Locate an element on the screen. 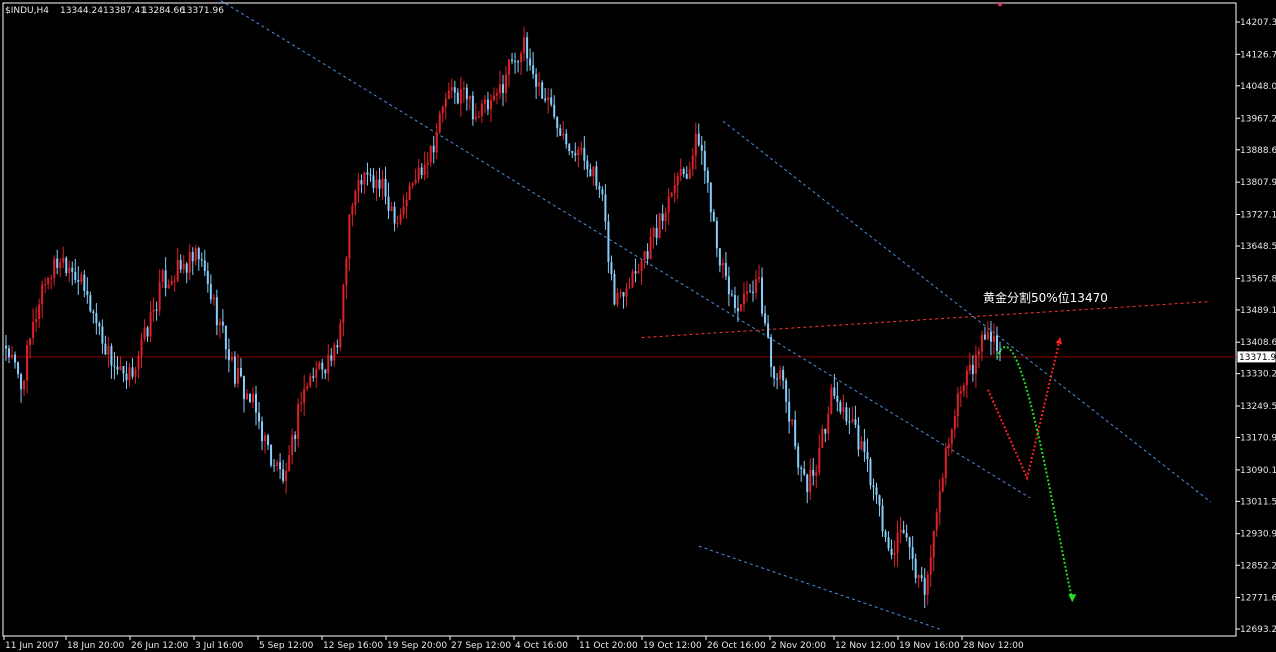 This screenshot has height=652, width=1276. y-tick-label: 13888.6 is located at coordinates (1258, 151).